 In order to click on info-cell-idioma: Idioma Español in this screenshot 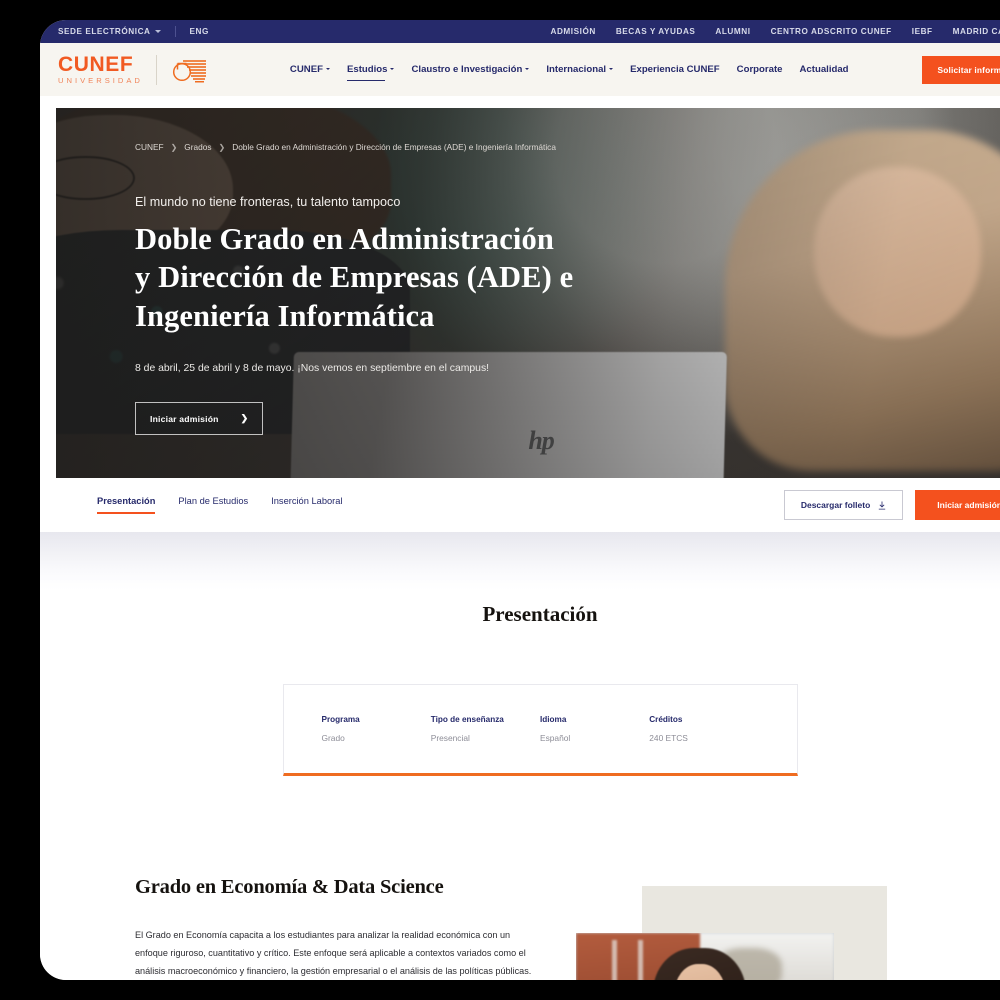, I will do `click(594, 729)`.